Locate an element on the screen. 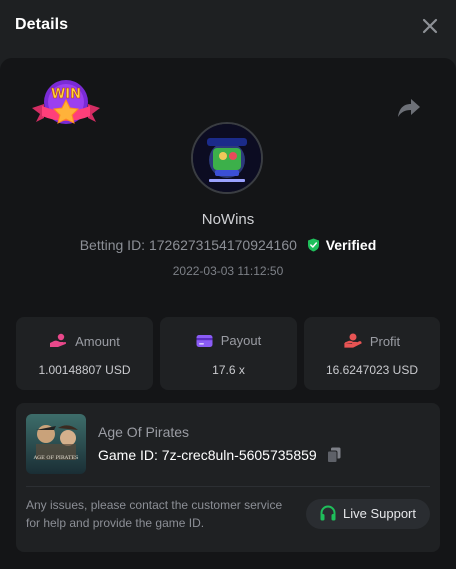 This screenshot has height=569, width=456. avatar-image is located at coordinates (227, 158).